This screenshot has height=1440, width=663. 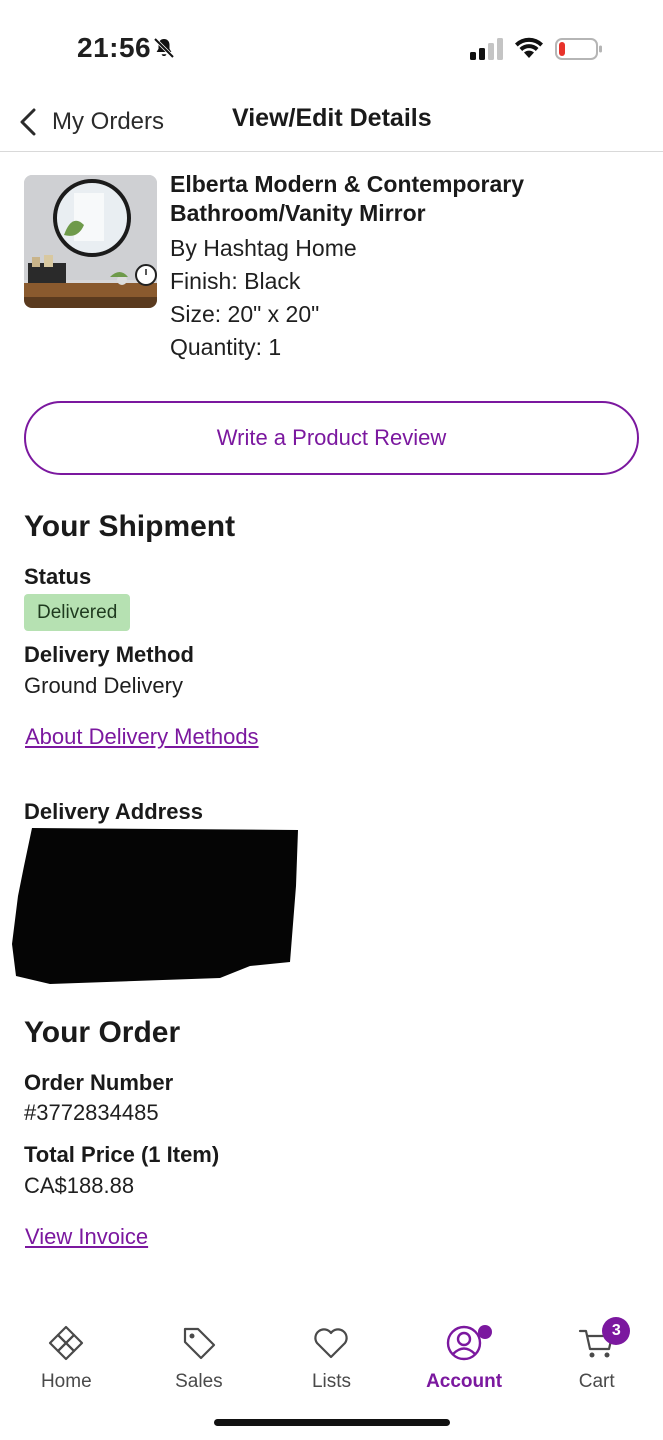 I want to click on tab-sales: Sales, so click(x=199, y=1361).